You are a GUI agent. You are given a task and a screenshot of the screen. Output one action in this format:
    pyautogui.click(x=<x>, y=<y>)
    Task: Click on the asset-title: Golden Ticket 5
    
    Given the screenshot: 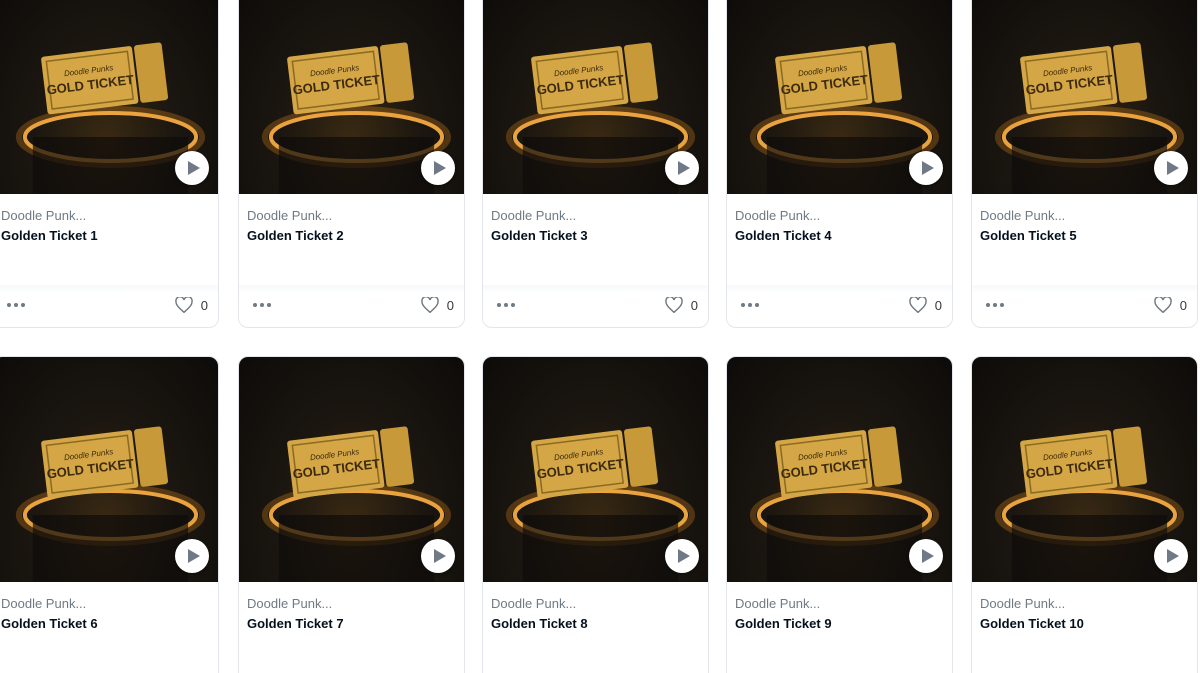 What is the action you would take?
    pyautogui.click(x=1084, y=235)
    